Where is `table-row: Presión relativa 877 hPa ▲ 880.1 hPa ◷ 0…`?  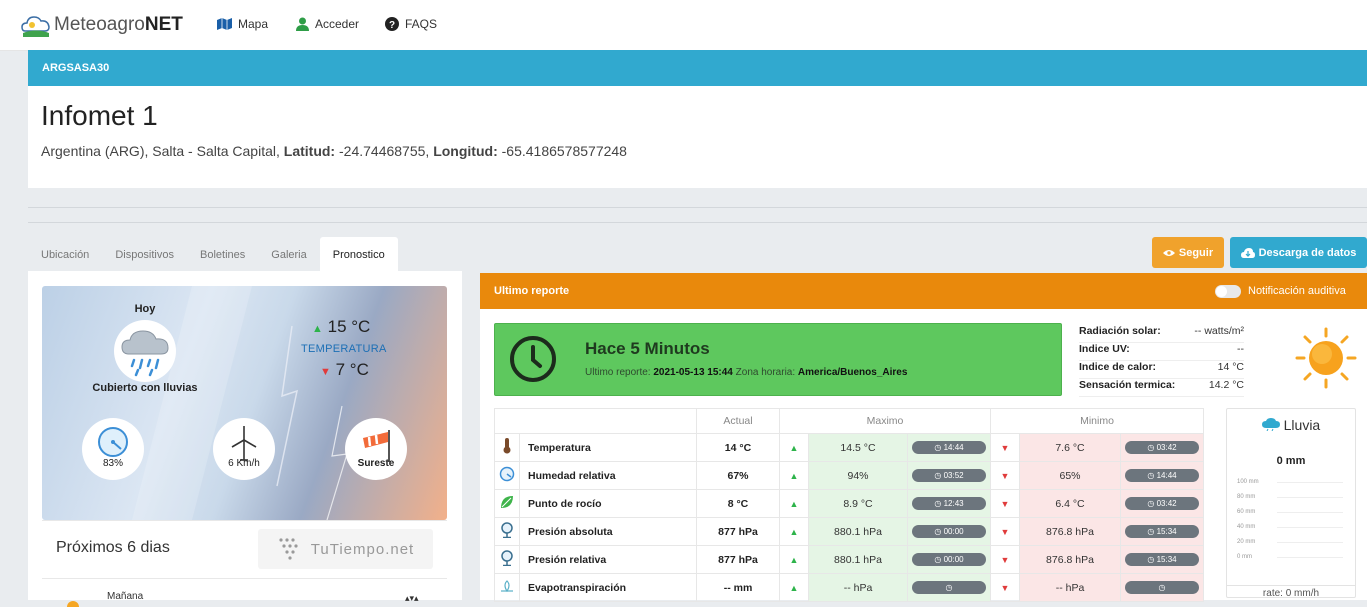
table-row: Presión relativa 877 hPa ▲ 880.1 hPa ◷ 0… is located at coordinates (849, 559).